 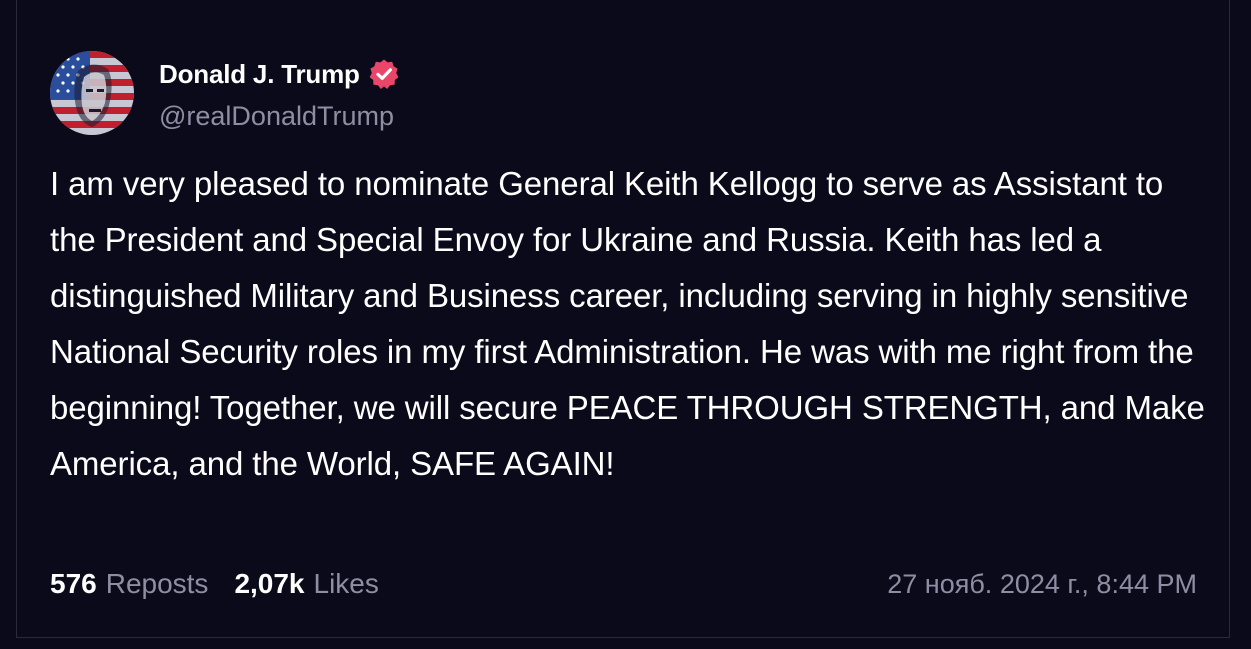 I want to click on author-row: Donald J. Trump, so click(x=279, y=74).